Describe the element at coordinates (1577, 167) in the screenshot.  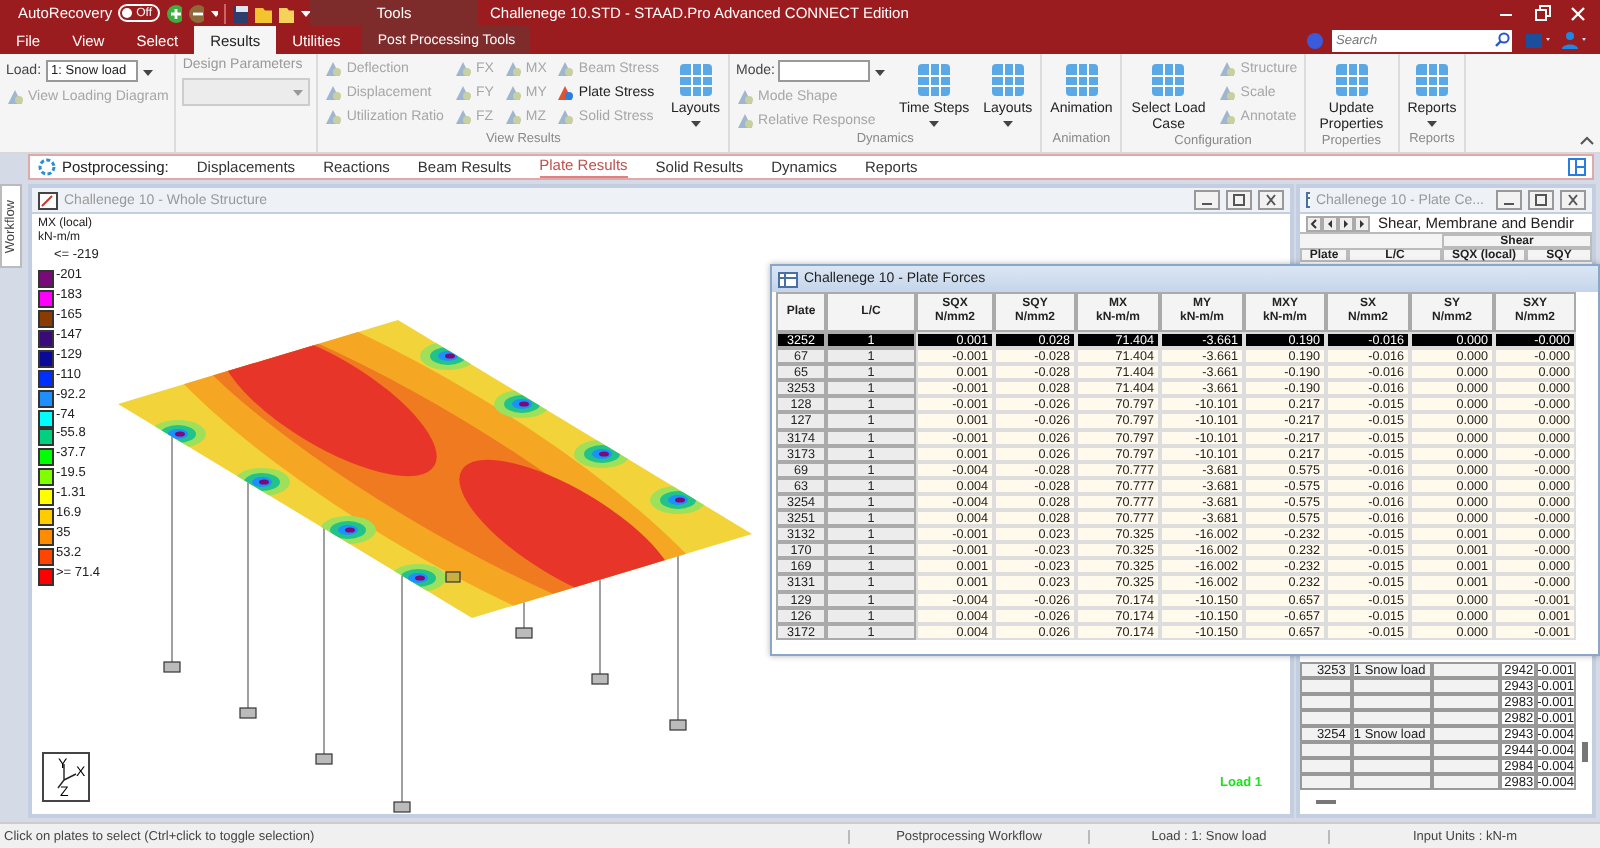
I see `layout-icon` at that location.